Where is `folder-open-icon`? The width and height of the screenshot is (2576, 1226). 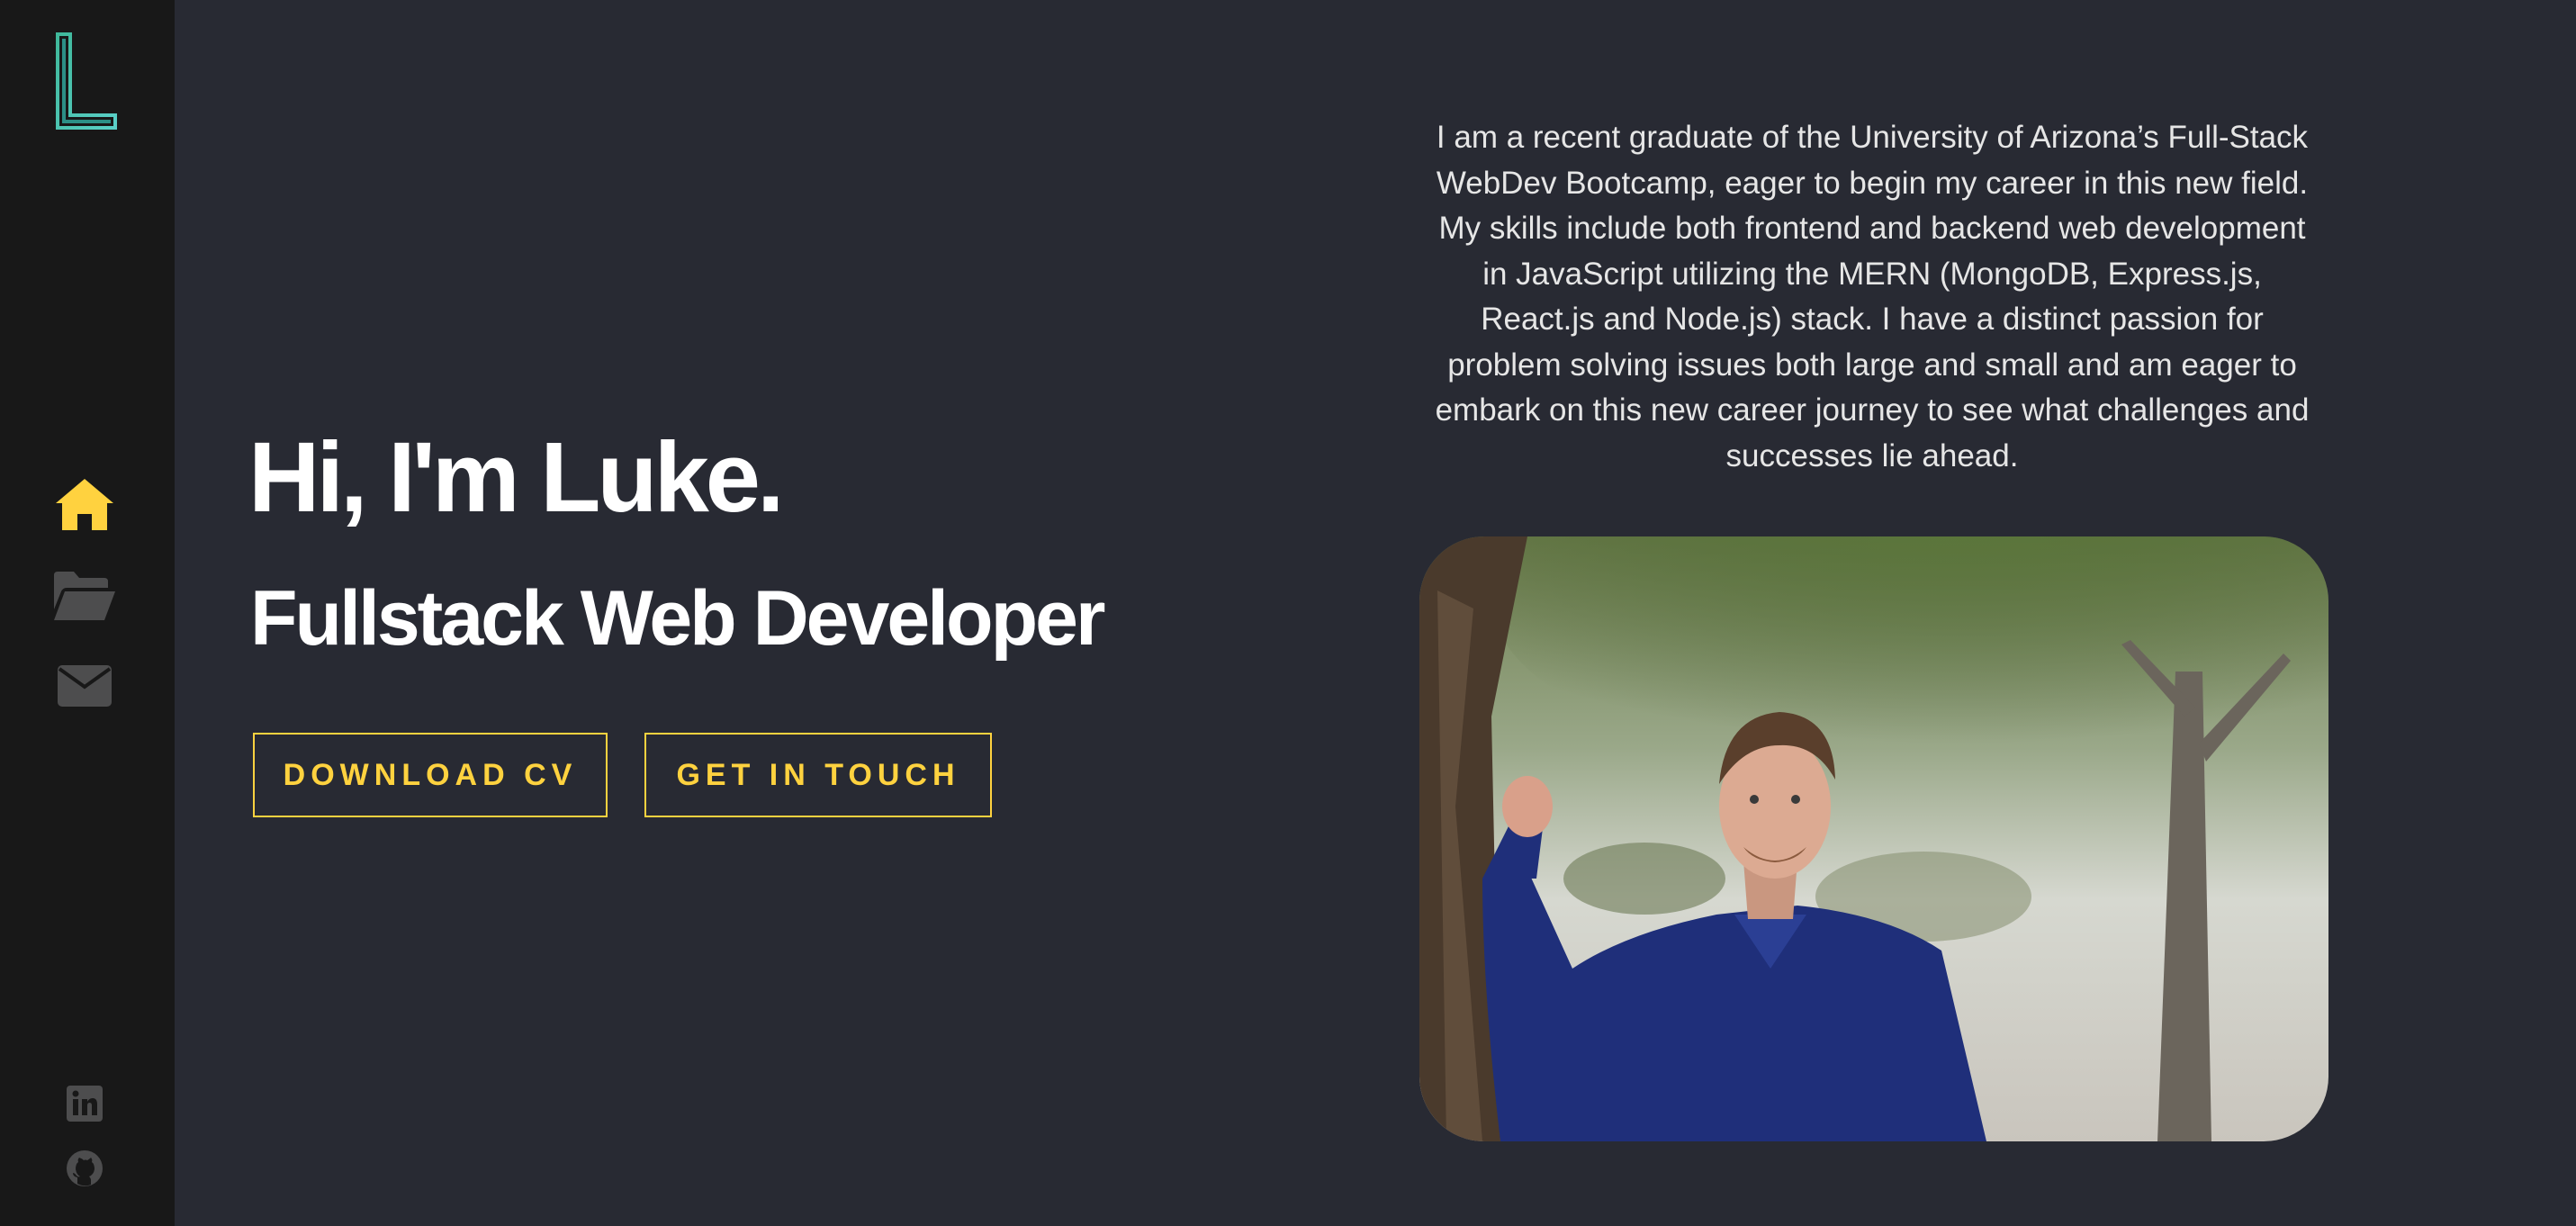
folder-open-icon is located at coordinates (84, 596).